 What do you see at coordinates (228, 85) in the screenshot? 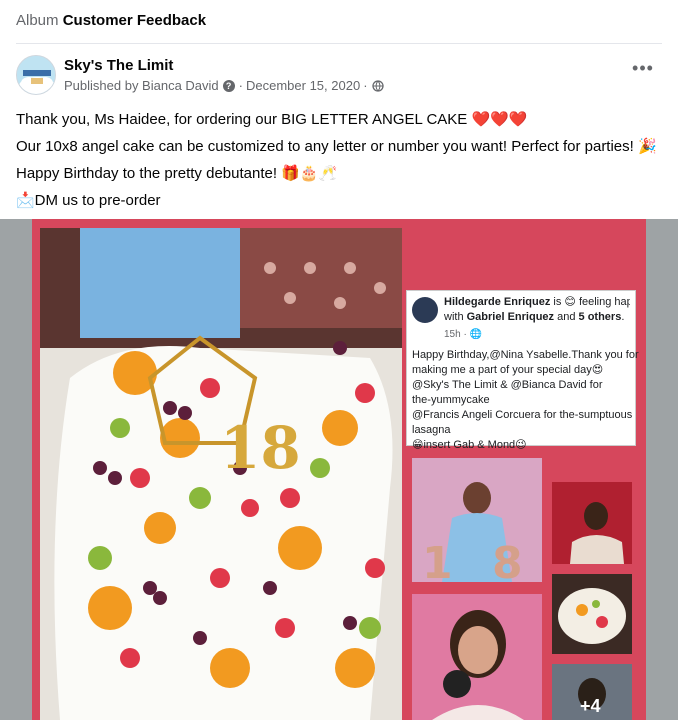
I see `question-icon: ?` at bounding box center [228, 85].